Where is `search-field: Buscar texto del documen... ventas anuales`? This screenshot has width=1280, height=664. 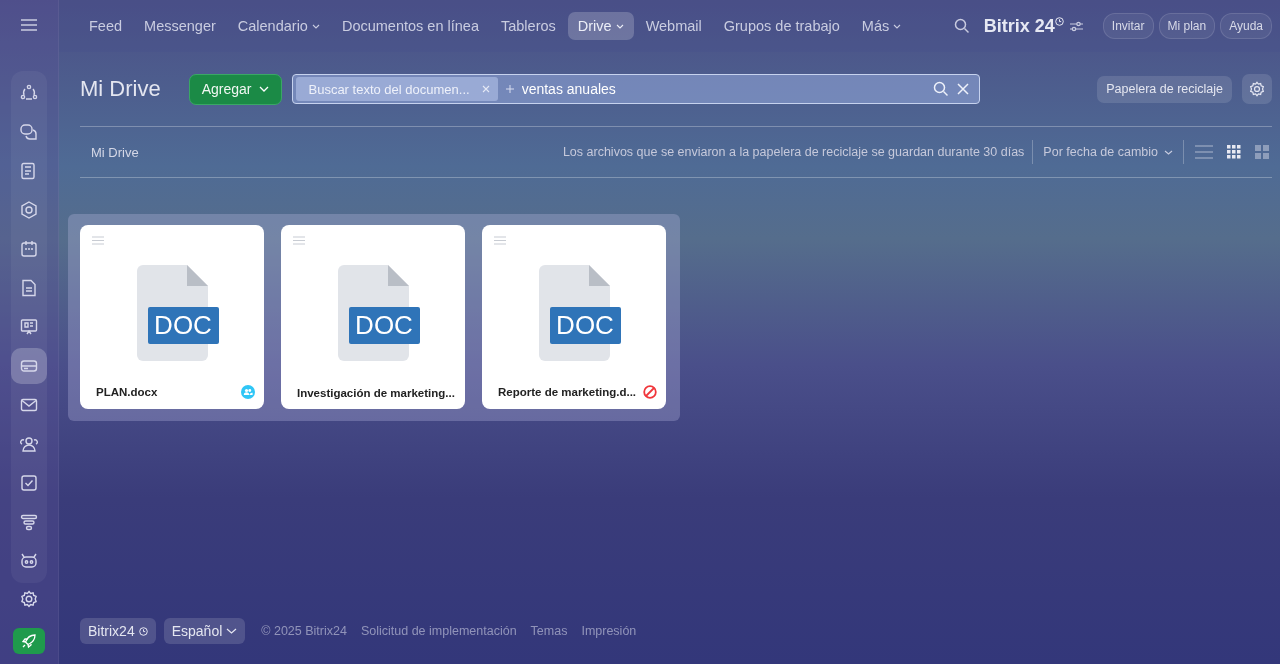
search-field: Buscar texto del documen... ventas anuales is located at coordinates (636, 89).